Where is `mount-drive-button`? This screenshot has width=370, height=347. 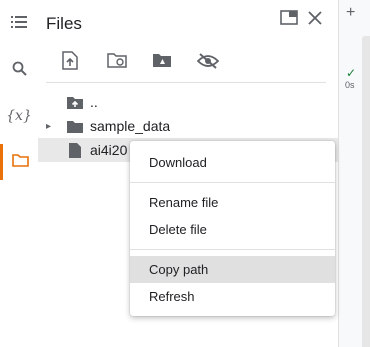
mount-drive-button is located at coordinates (160, 63).